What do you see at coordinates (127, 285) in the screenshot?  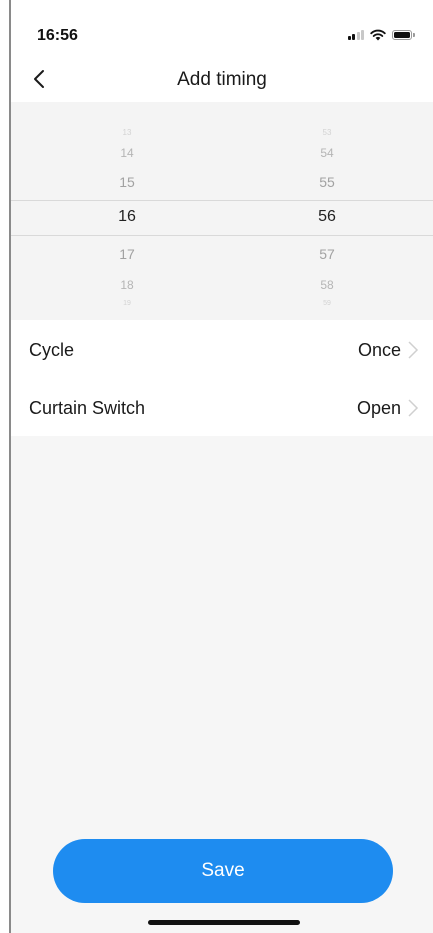 I see `hour-option: 18` at bounding box center [127, 285].